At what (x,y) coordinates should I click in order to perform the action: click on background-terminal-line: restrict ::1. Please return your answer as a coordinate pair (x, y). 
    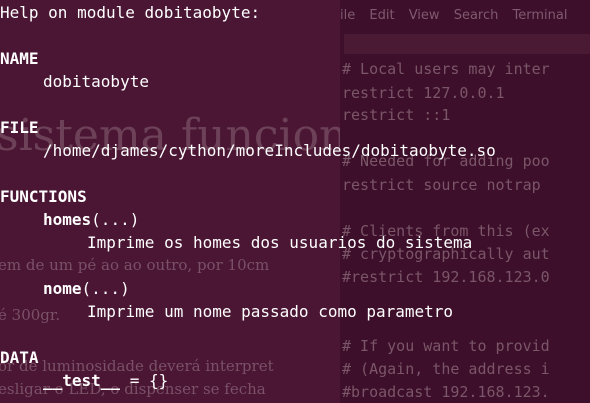
    Looking at the image, I should click on (396, 115).